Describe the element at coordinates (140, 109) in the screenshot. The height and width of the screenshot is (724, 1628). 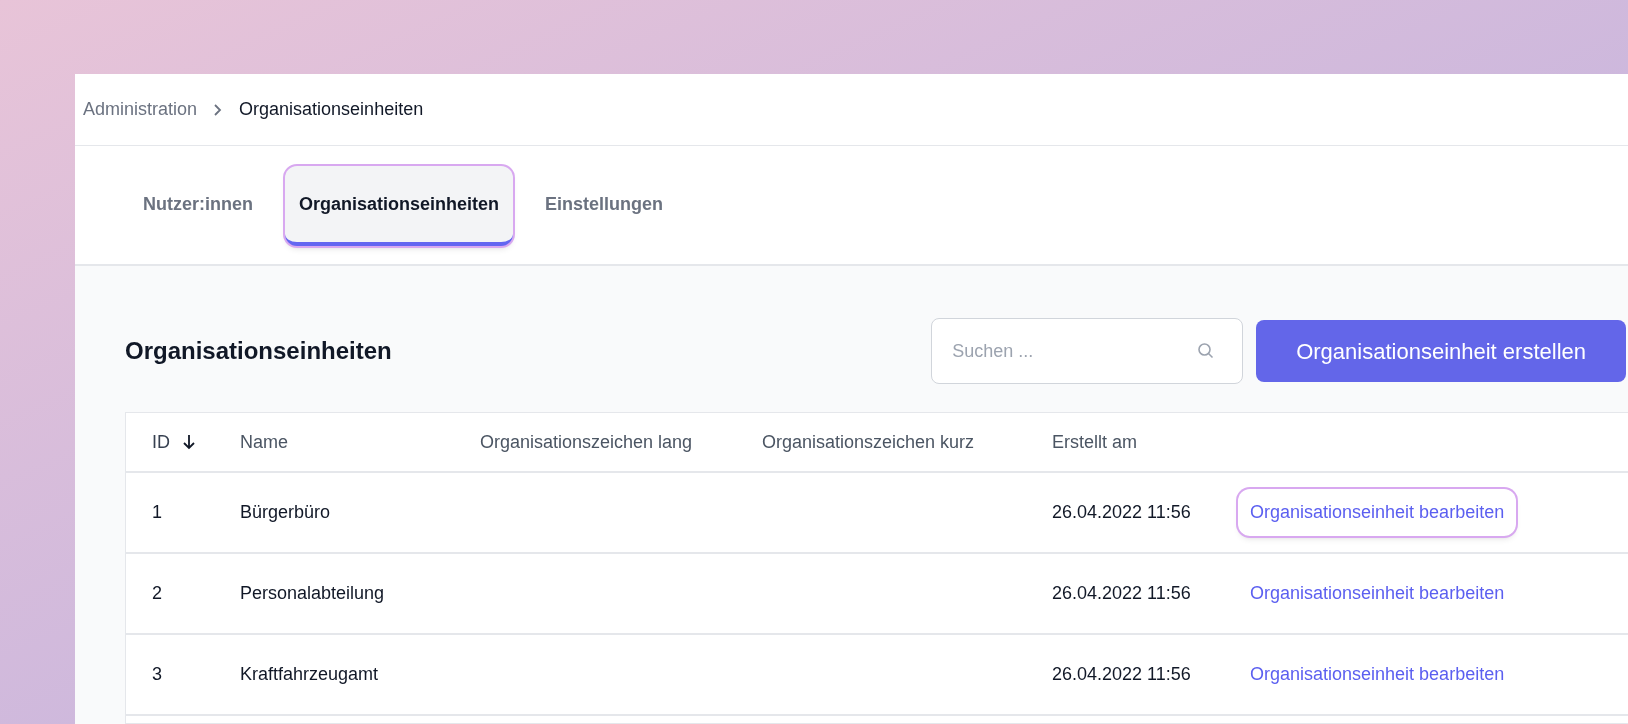
I see `breadcrumb-item: Administration` at that location.